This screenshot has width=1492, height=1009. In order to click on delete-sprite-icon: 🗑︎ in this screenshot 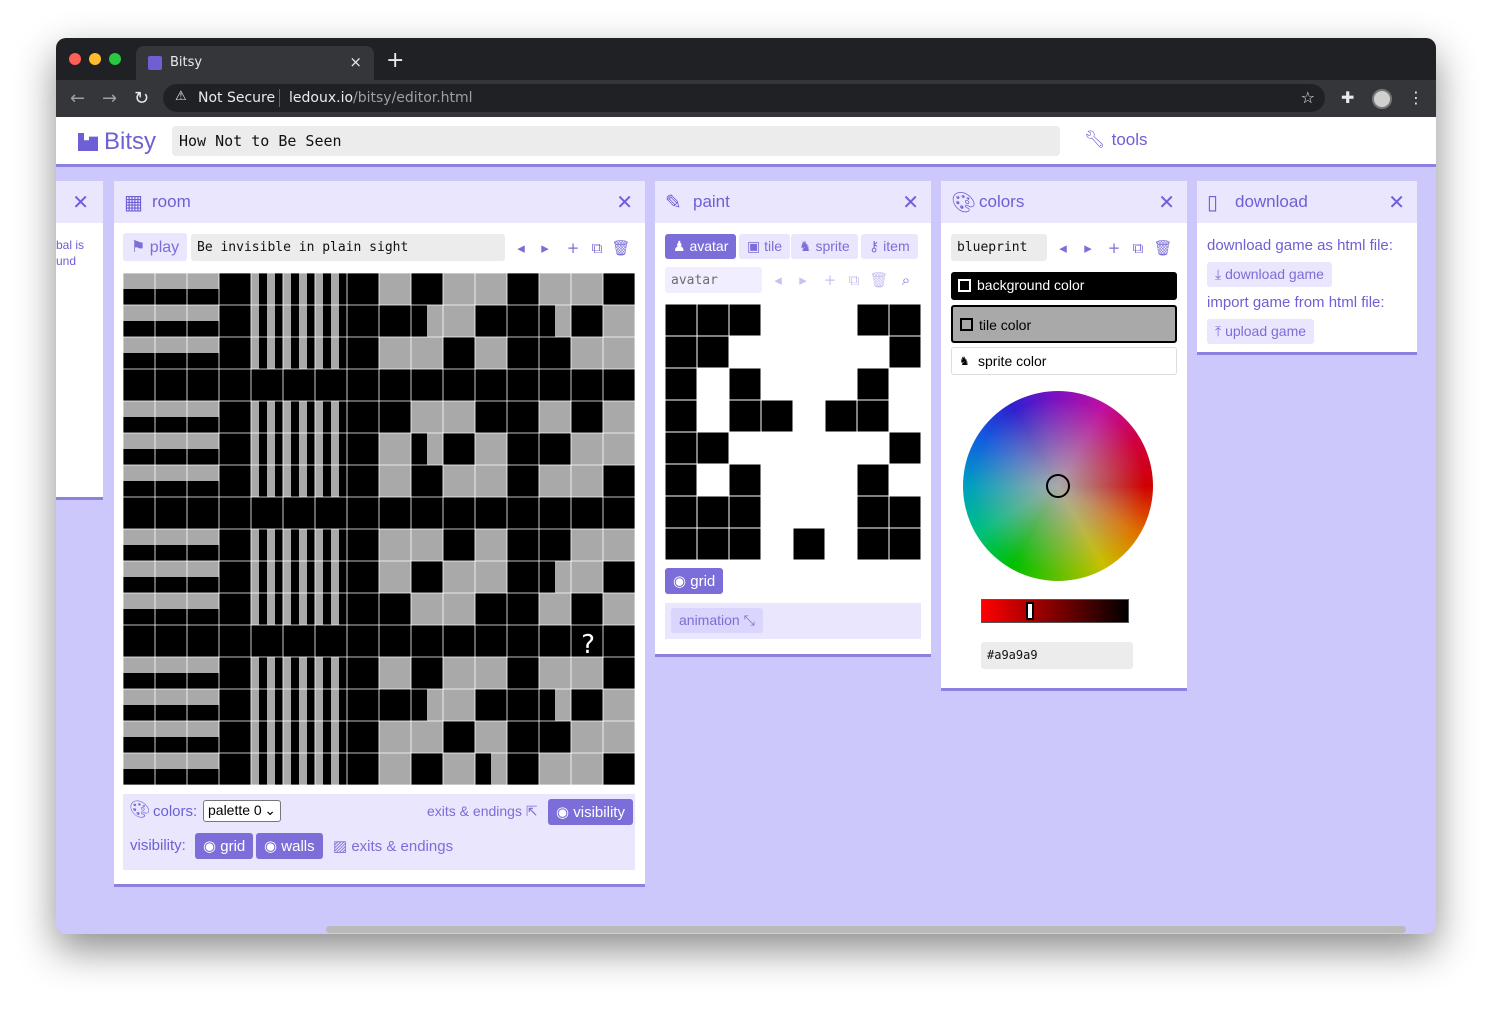, I will do `click(879, 280)`.